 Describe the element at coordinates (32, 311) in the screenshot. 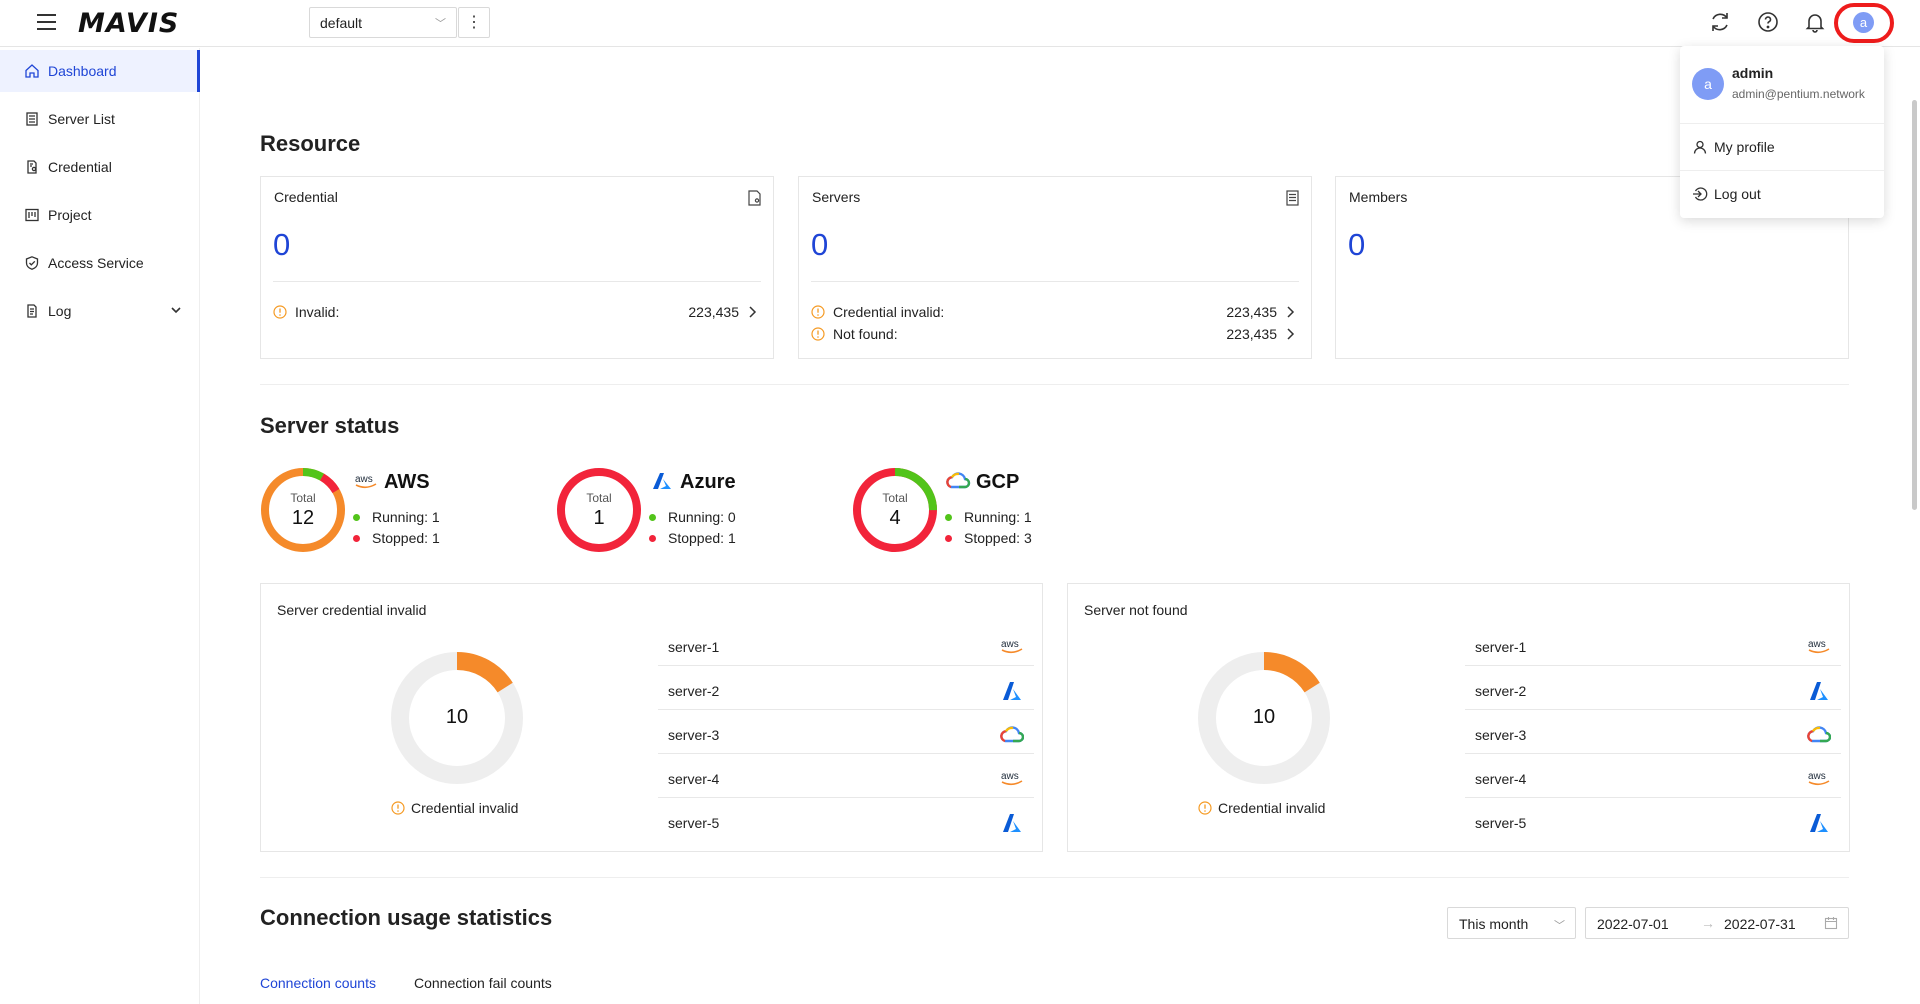

I see `log-icon` at that location.